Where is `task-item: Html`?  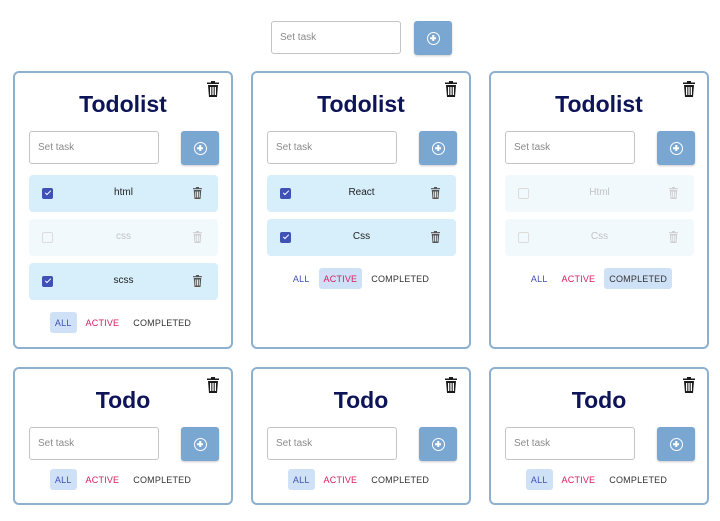
task-item: Html is located at coordinates (599, 193).